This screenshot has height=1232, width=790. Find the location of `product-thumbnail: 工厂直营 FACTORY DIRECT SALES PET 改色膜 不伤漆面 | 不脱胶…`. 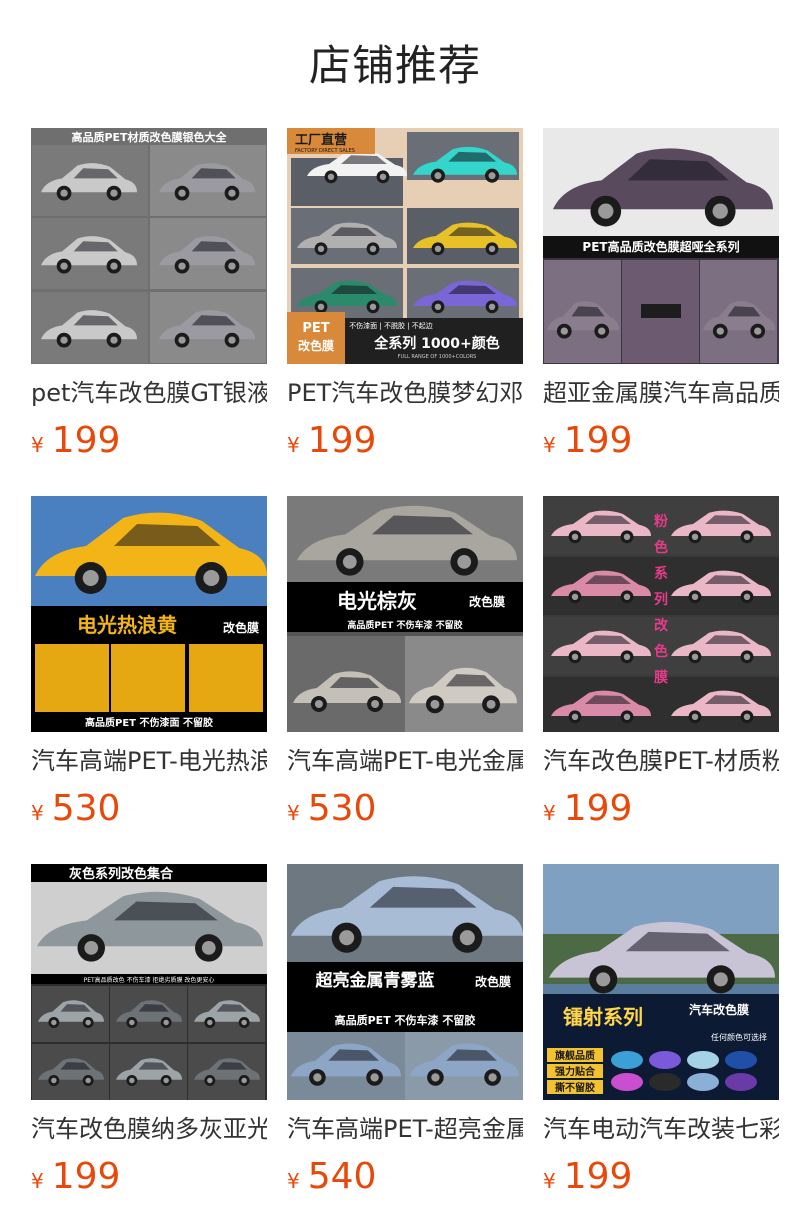

product-thumbnail: 工厂直营 FACTORY DIRECT SALES PET 改色膜 不伤漆面 | 不脱胶… is located at coordinates (405, 246).